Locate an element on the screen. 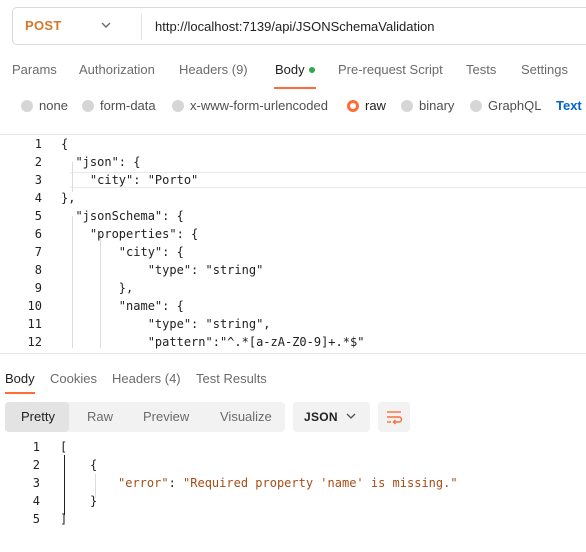 This screenshot has width=586, height=552. wrap-lines-button is located at coordinates (394, 417).